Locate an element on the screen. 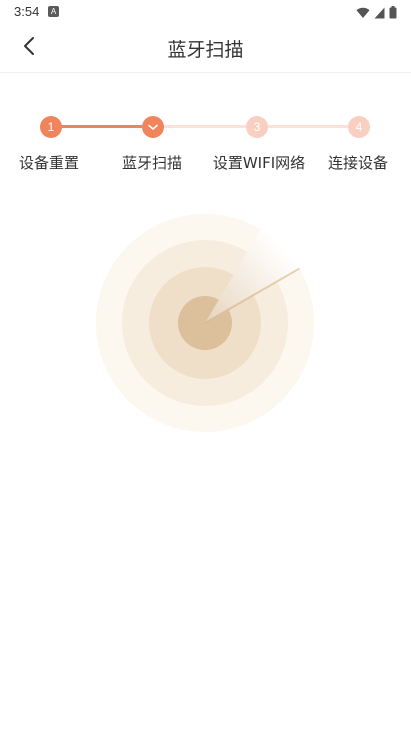 This screenshot has height=730, width=411. step-1-indicator: 1 is located at coordinates (51, 127).